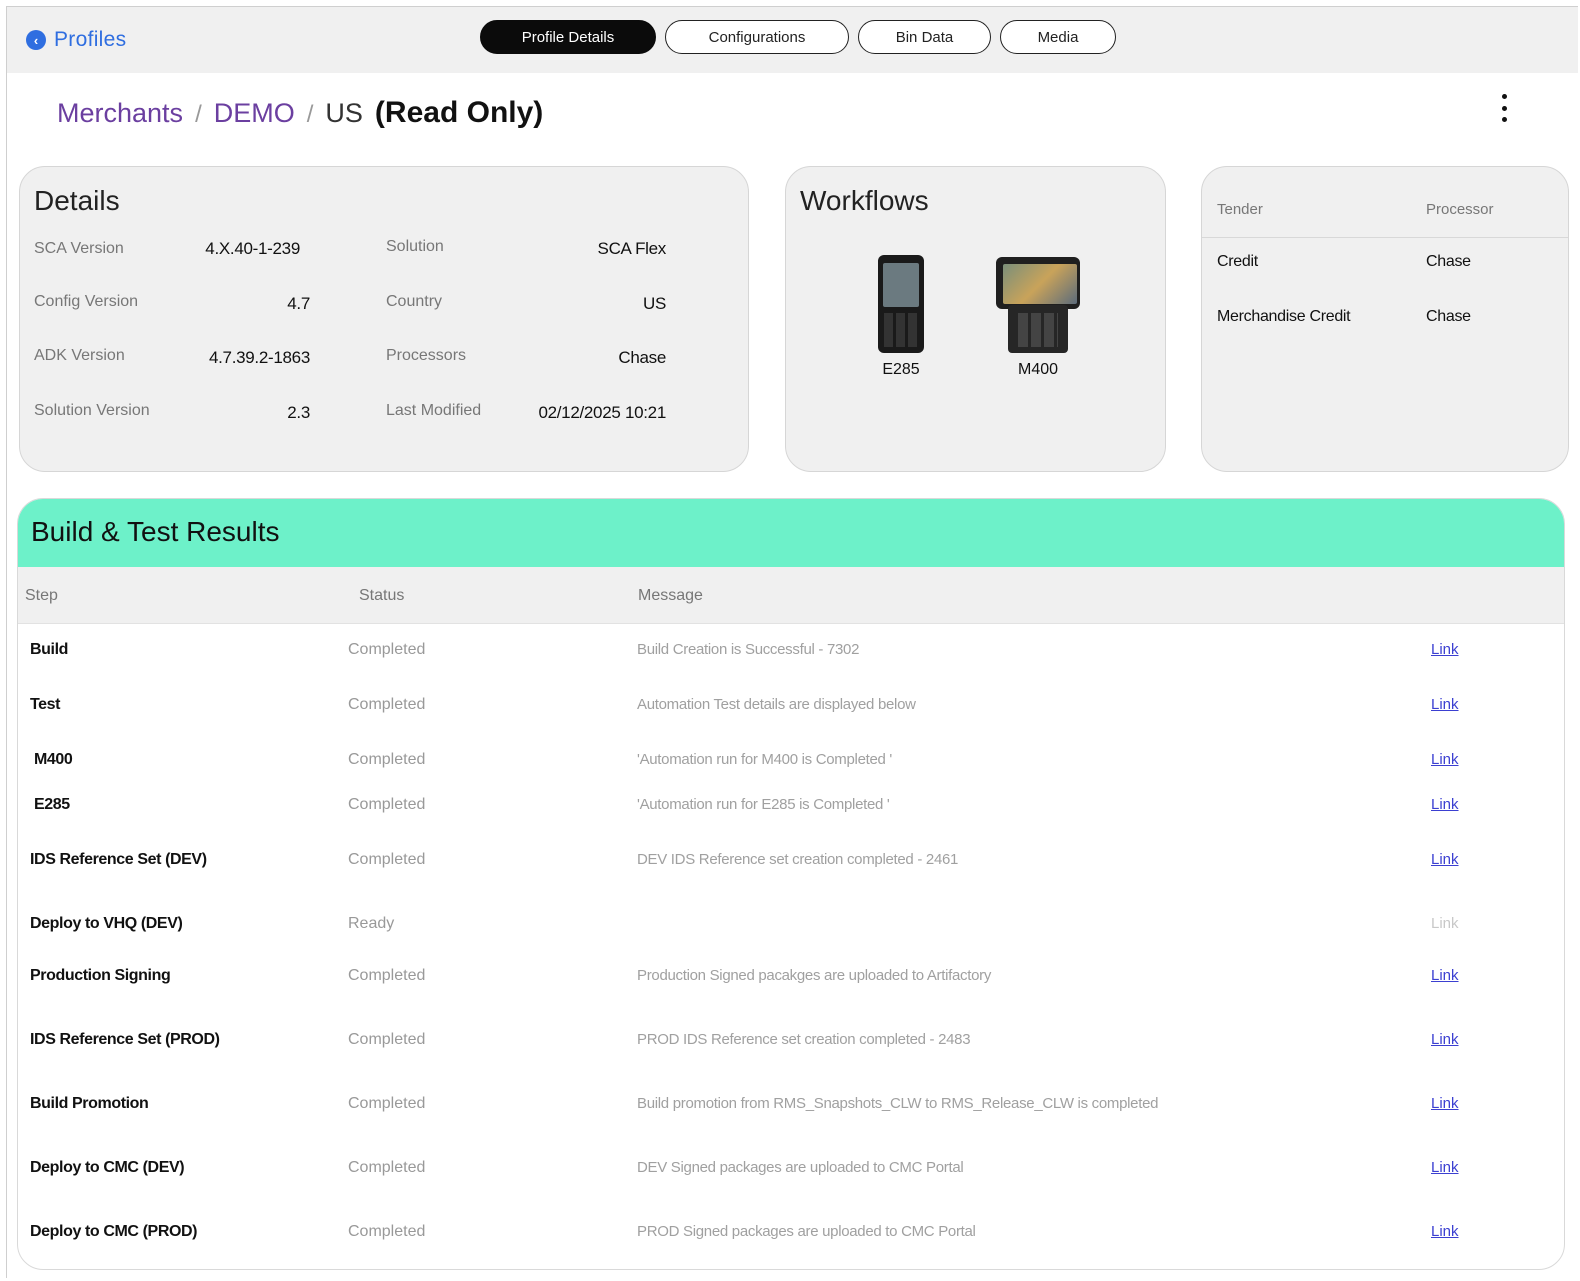 The height and width of the screenshot is (1281, 1580). What do you see at coordinates (300, 113) in the screenshot?
I see `breadcrumb: Merchants / DEMO / US (Read Only)` at bounding box center [300, 113].